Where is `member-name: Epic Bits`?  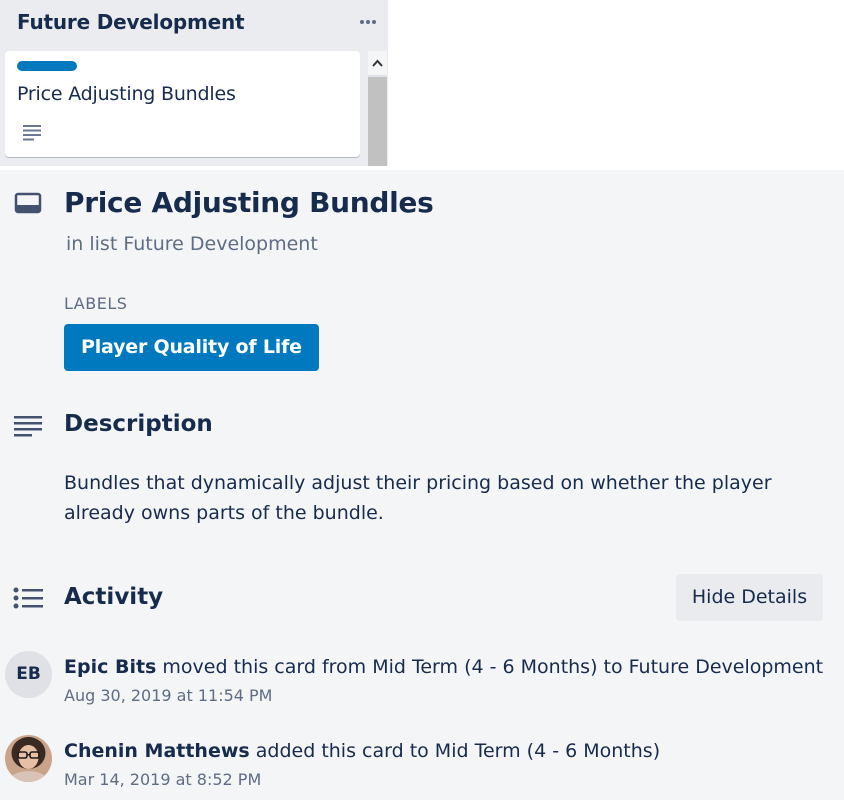
member-name: Epic Bits is located at coordinates (110, 667).